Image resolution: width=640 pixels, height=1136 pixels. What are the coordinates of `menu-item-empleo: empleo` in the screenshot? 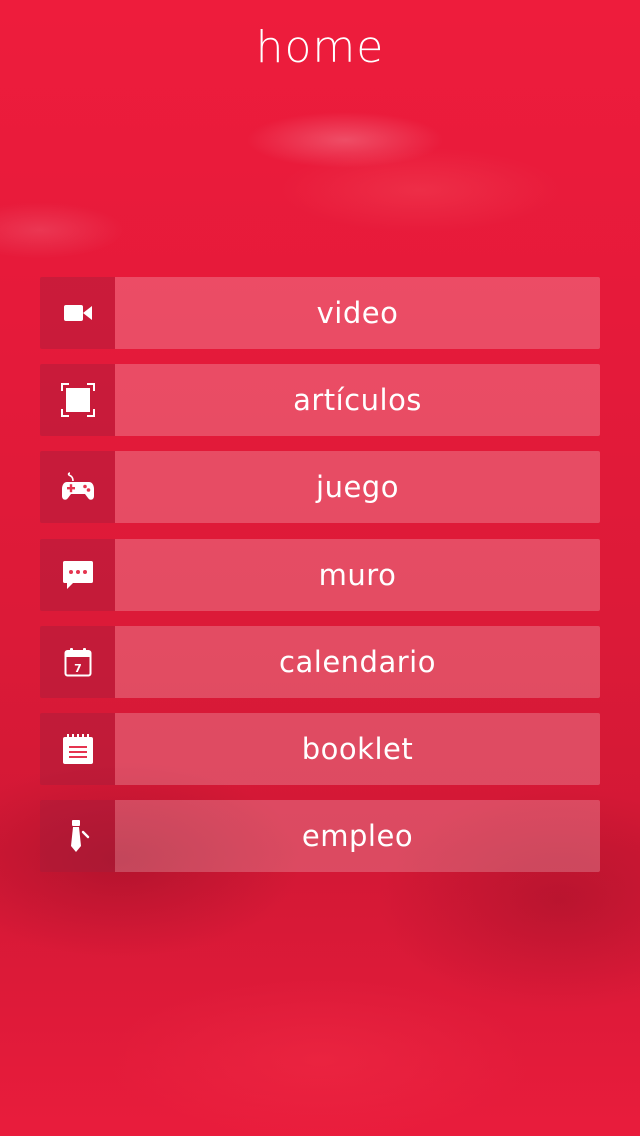 It's located at (320, 836).